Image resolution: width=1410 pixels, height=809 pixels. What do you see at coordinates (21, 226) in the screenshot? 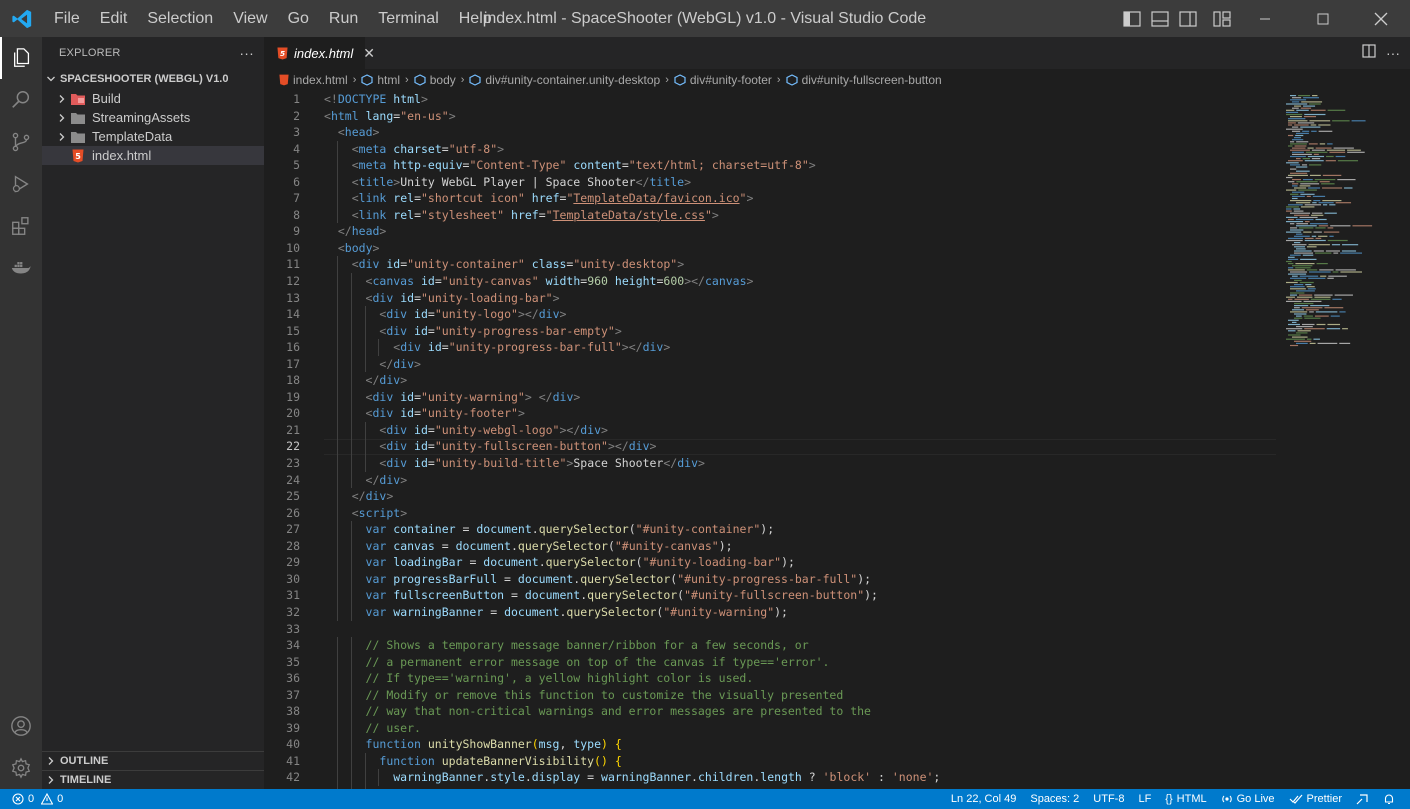
I see `extensions-icon` at bounding box center [21, 226].